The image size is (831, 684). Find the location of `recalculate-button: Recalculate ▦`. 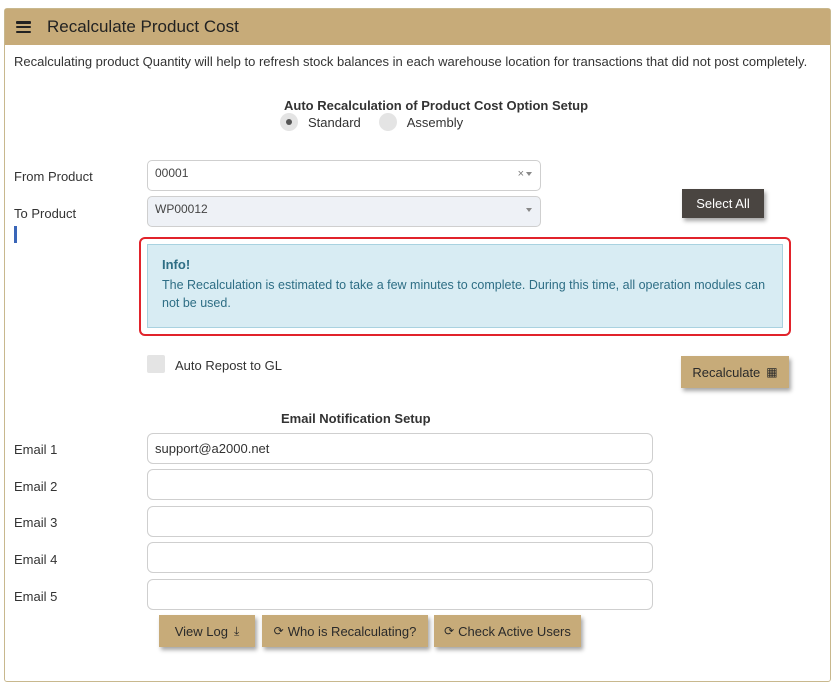

recalculate-button: Recalculate ▦ is located at coordinates (735, 372).